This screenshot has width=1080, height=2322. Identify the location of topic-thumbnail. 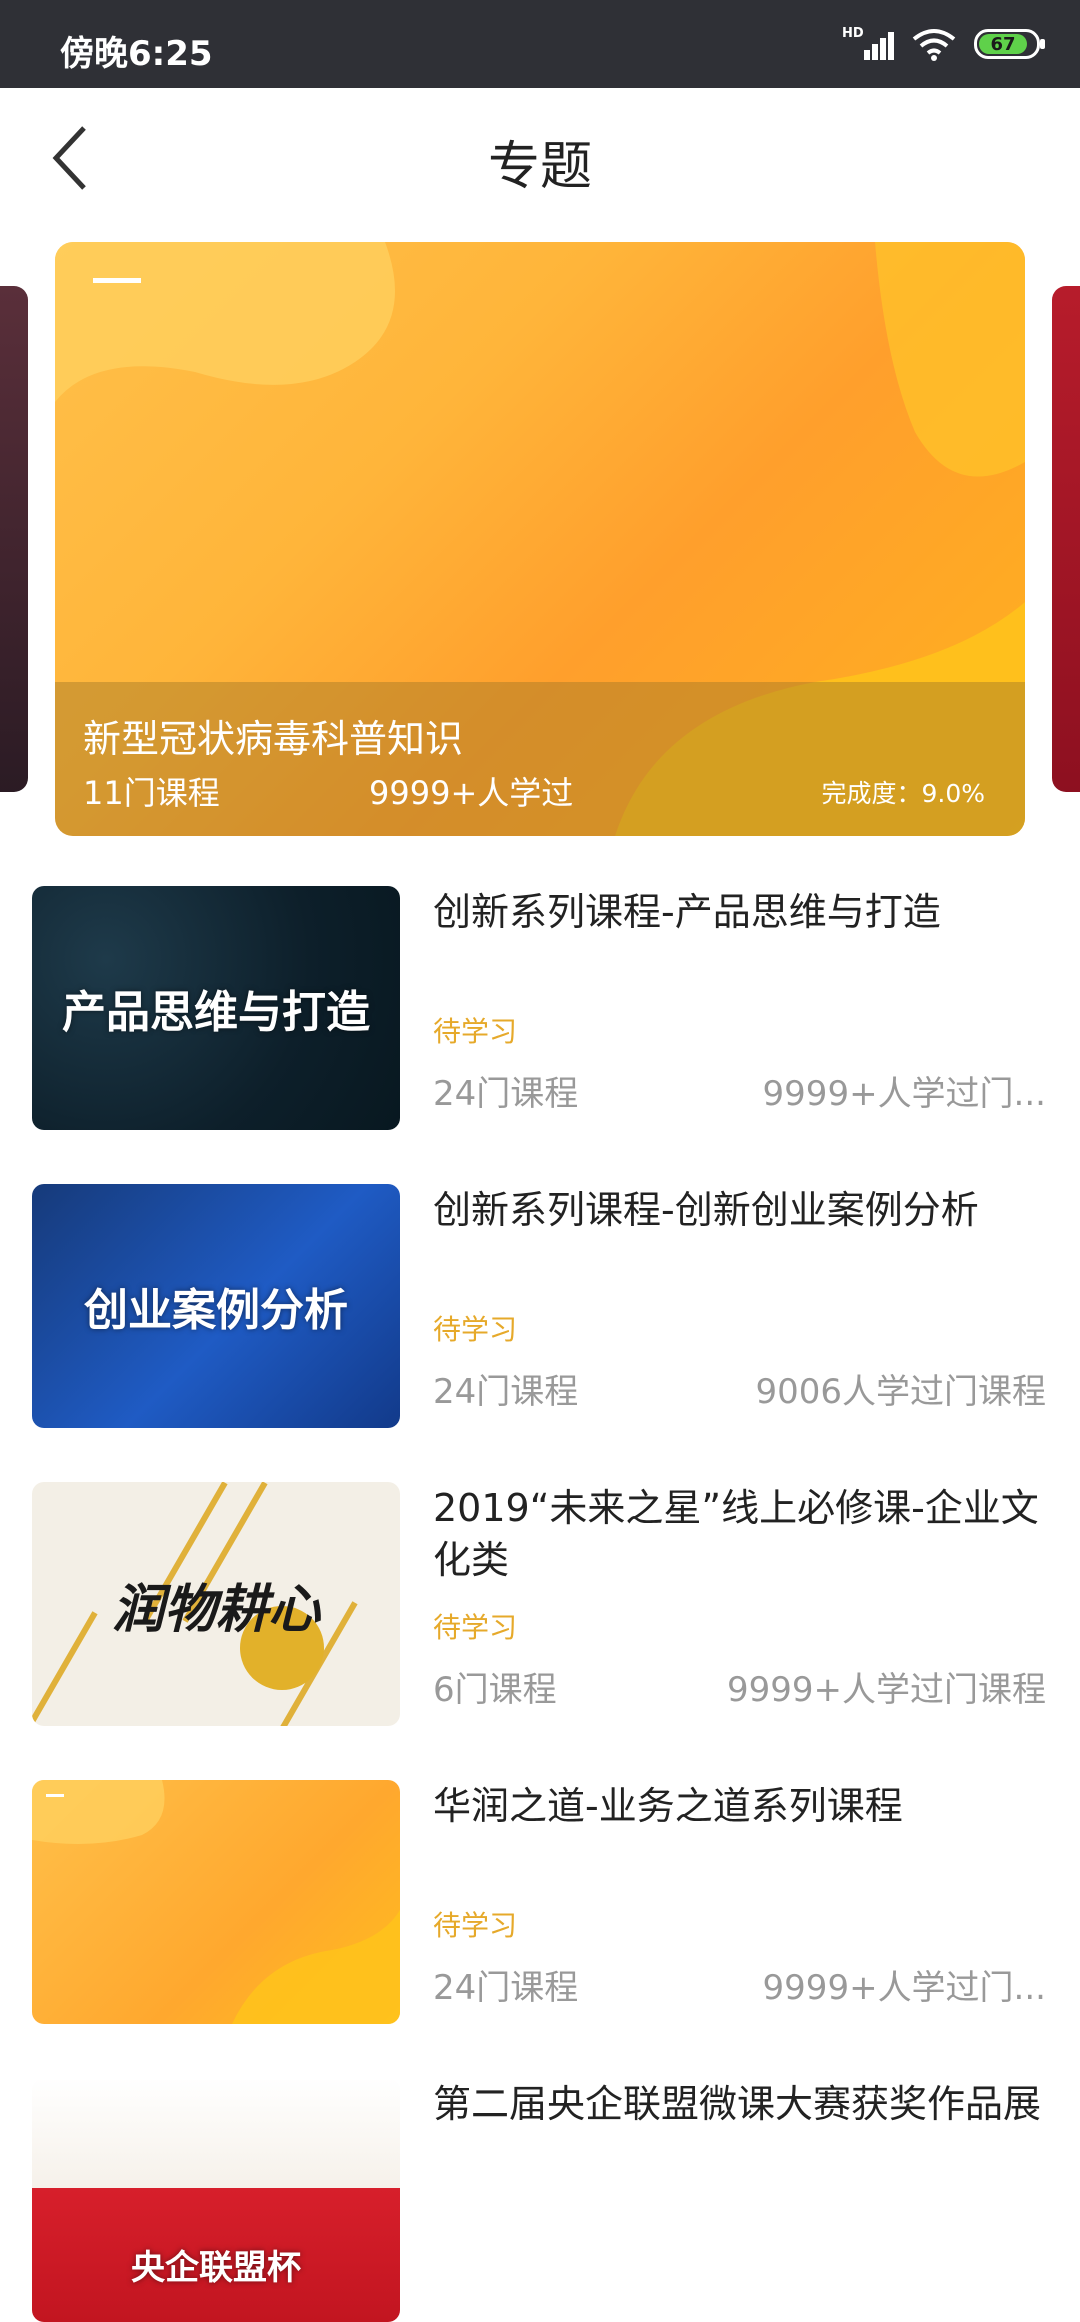
(216, 1902).